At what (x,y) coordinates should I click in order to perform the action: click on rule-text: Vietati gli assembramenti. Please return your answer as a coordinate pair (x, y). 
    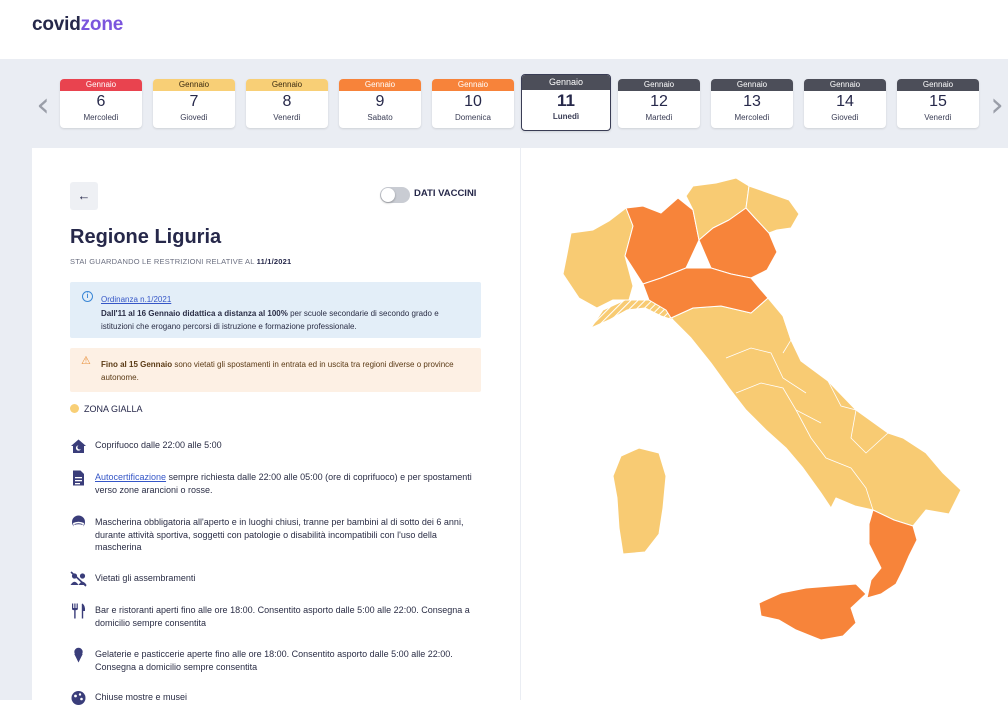
    Looking at the image, I should click on (145, 578).